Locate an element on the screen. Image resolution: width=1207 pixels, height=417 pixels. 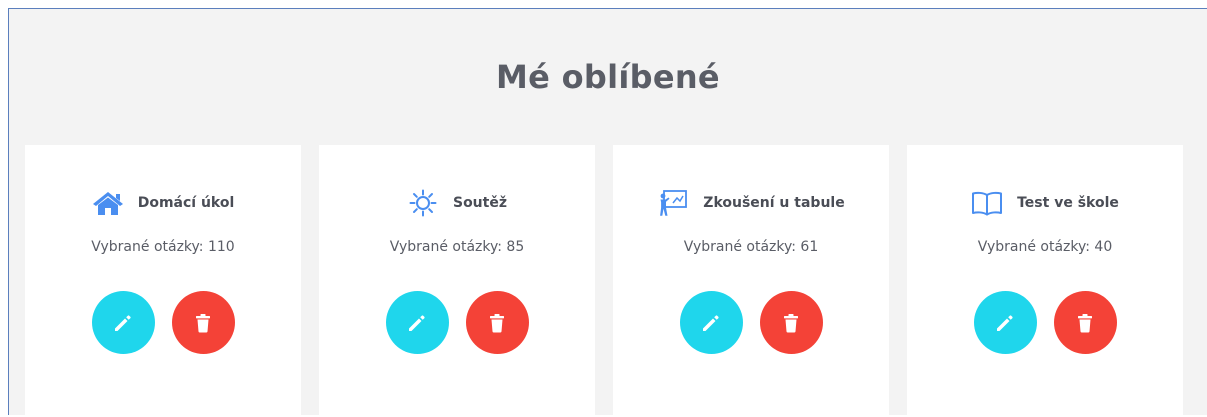
selected-questions-count: Vybrané otázky: 61 is located at coordinates (751, 247).